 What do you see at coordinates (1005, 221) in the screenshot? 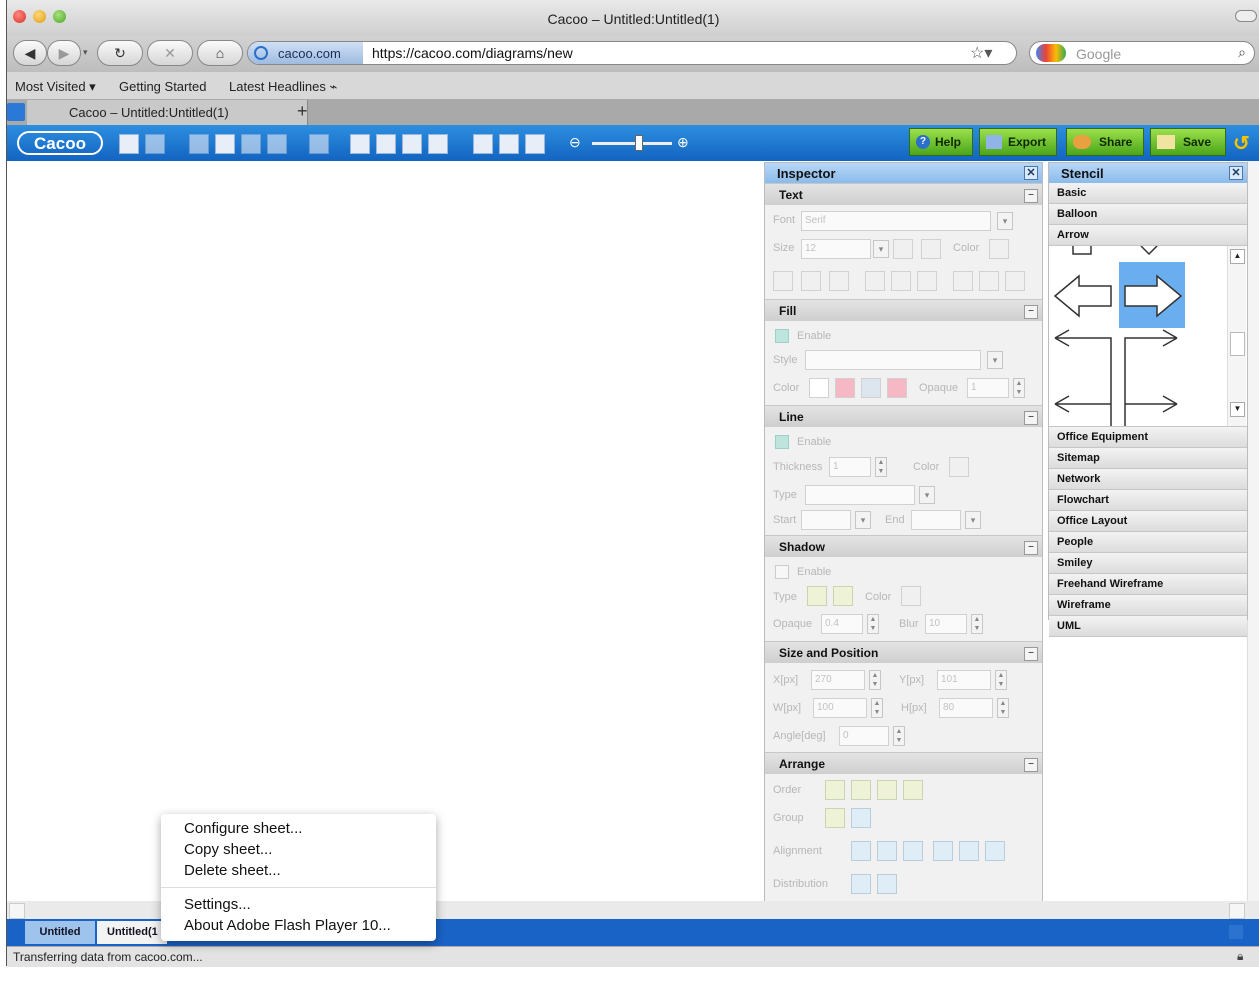
I see `font-dropdown-icon: ▾` at bounding box center [1005, 221].